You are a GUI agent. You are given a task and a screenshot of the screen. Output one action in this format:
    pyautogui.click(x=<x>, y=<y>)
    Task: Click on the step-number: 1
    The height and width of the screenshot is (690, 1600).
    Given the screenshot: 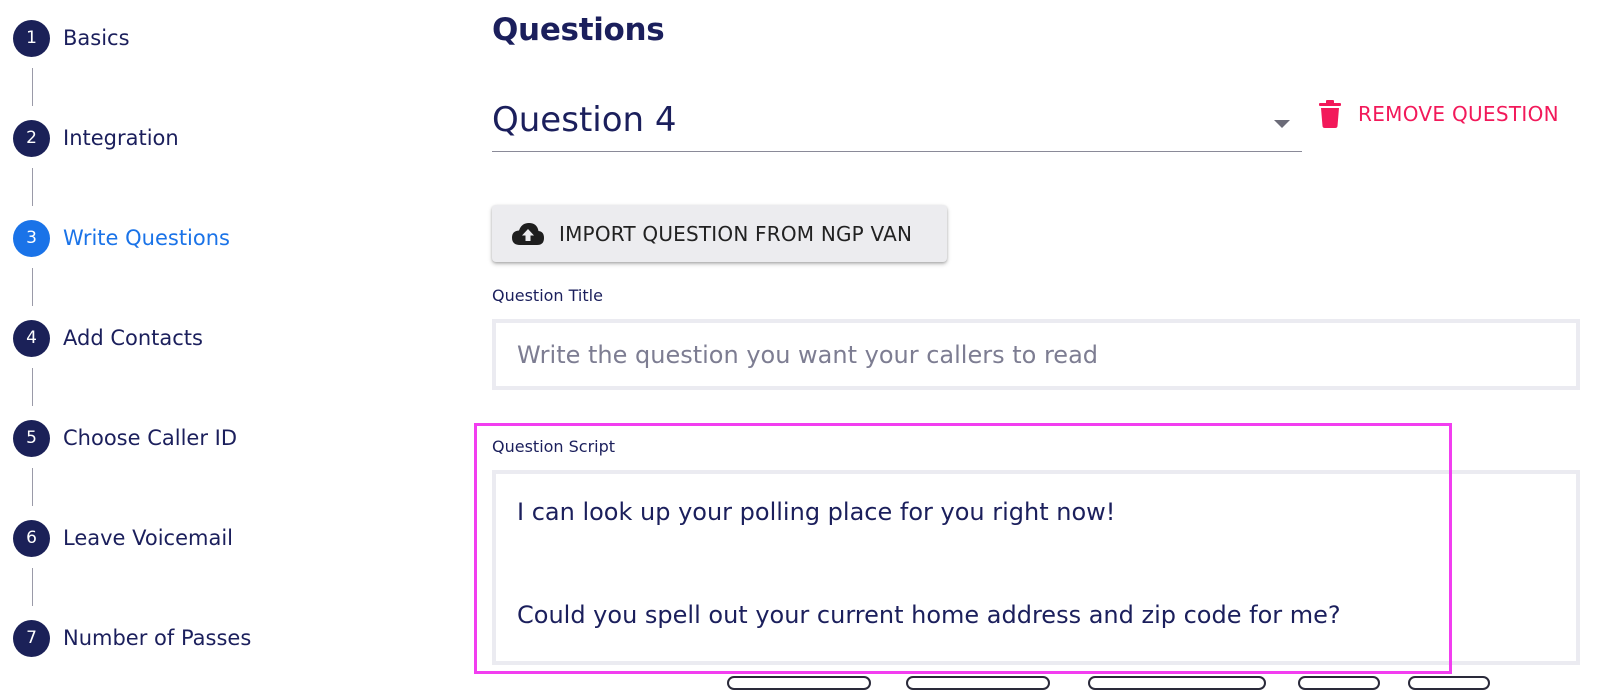 What is the action you would take?
    pyautogui.click(x=31, y=38)
    